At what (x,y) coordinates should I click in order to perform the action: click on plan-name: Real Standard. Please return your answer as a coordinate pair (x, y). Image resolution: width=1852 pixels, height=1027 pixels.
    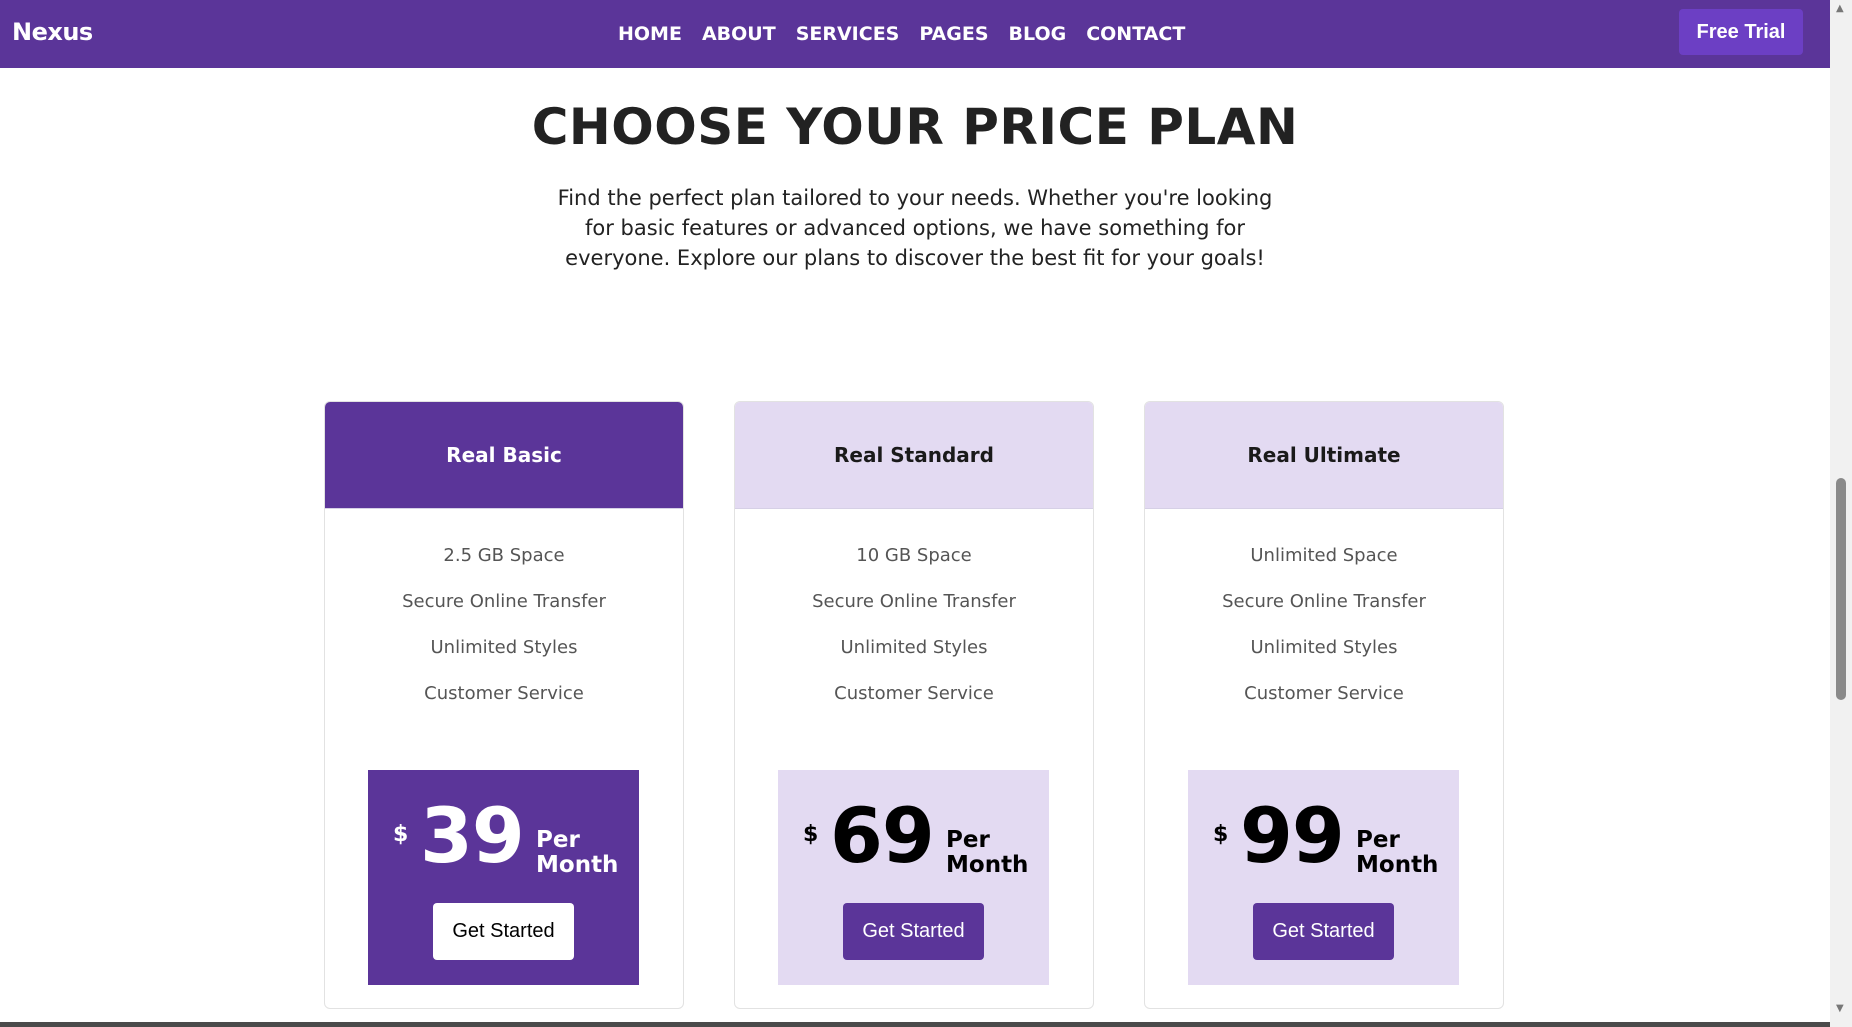
    Looking at the image, I should click on (914, 455).